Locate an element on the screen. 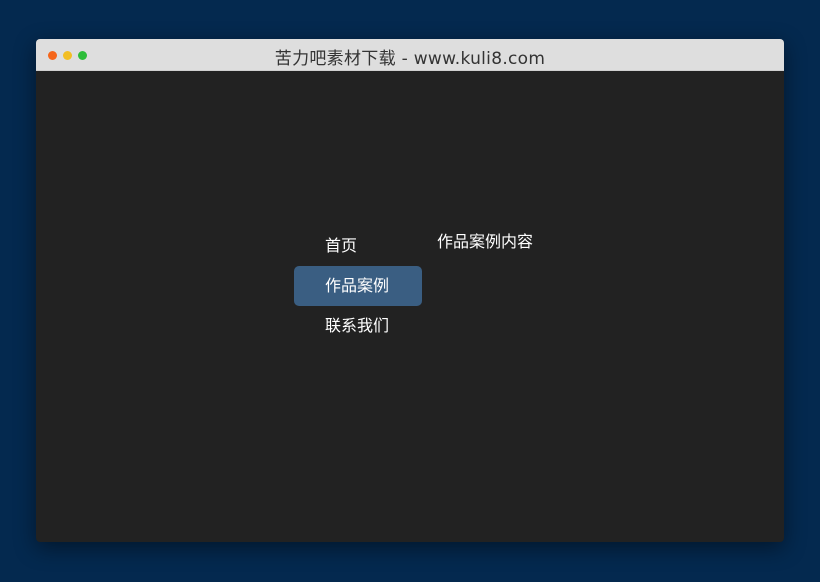 This screenshot has height=582, width=820. nav-item-home: 首页 is located at coordinates (358, 246).